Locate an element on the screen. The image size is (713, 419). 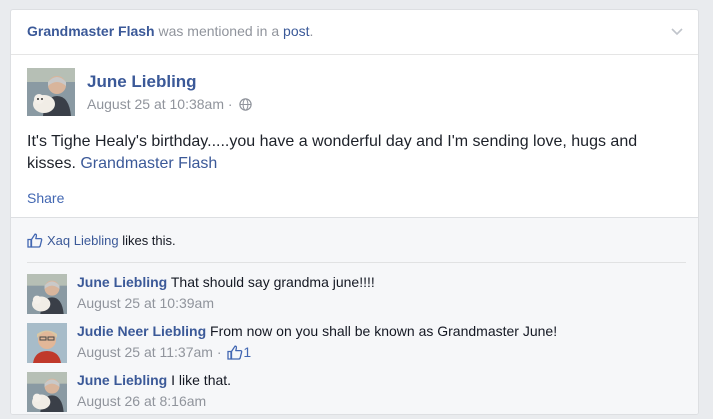
header-text: was mentioned in a is located at coordinates (219, 31).